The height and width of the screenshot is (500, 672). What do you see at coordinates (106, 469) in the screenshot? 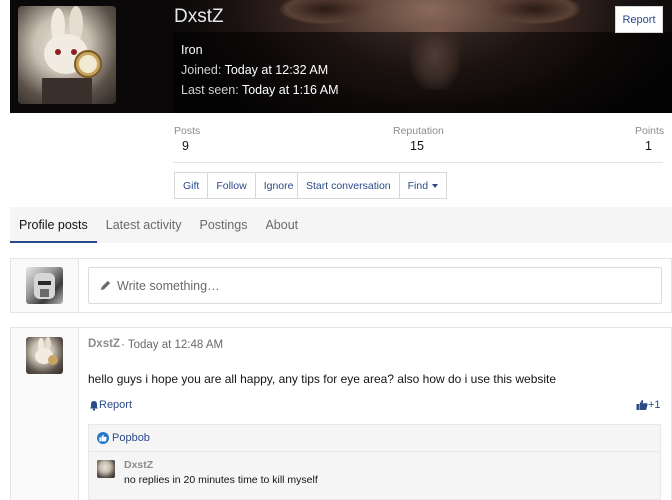
I see `comment-author-avatar` at bounding box center [106, 469].